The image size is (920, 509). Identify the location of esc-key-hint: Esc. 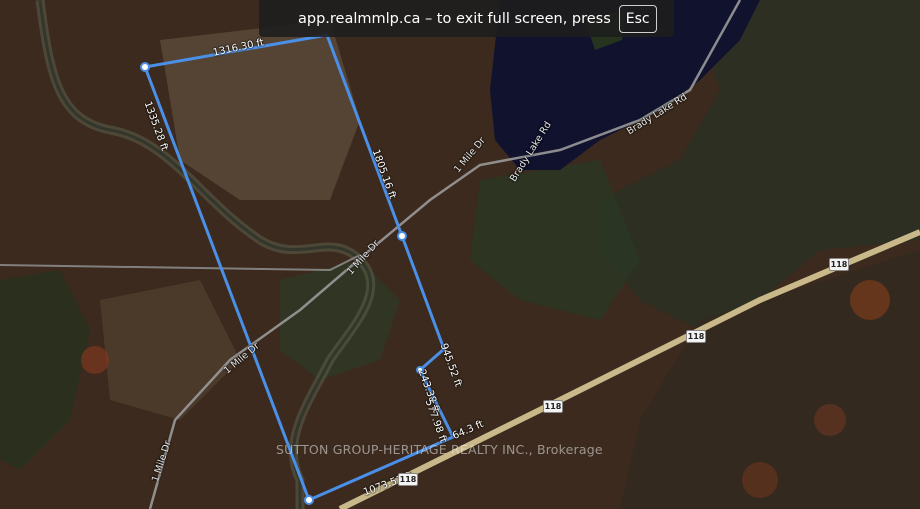
(637, 18).